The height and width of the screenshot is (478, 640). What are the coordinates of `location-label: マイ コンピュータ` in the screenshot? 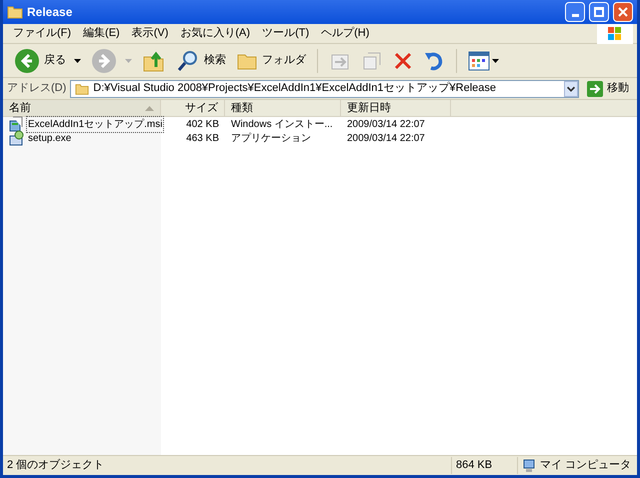 It's located at (586, 466).